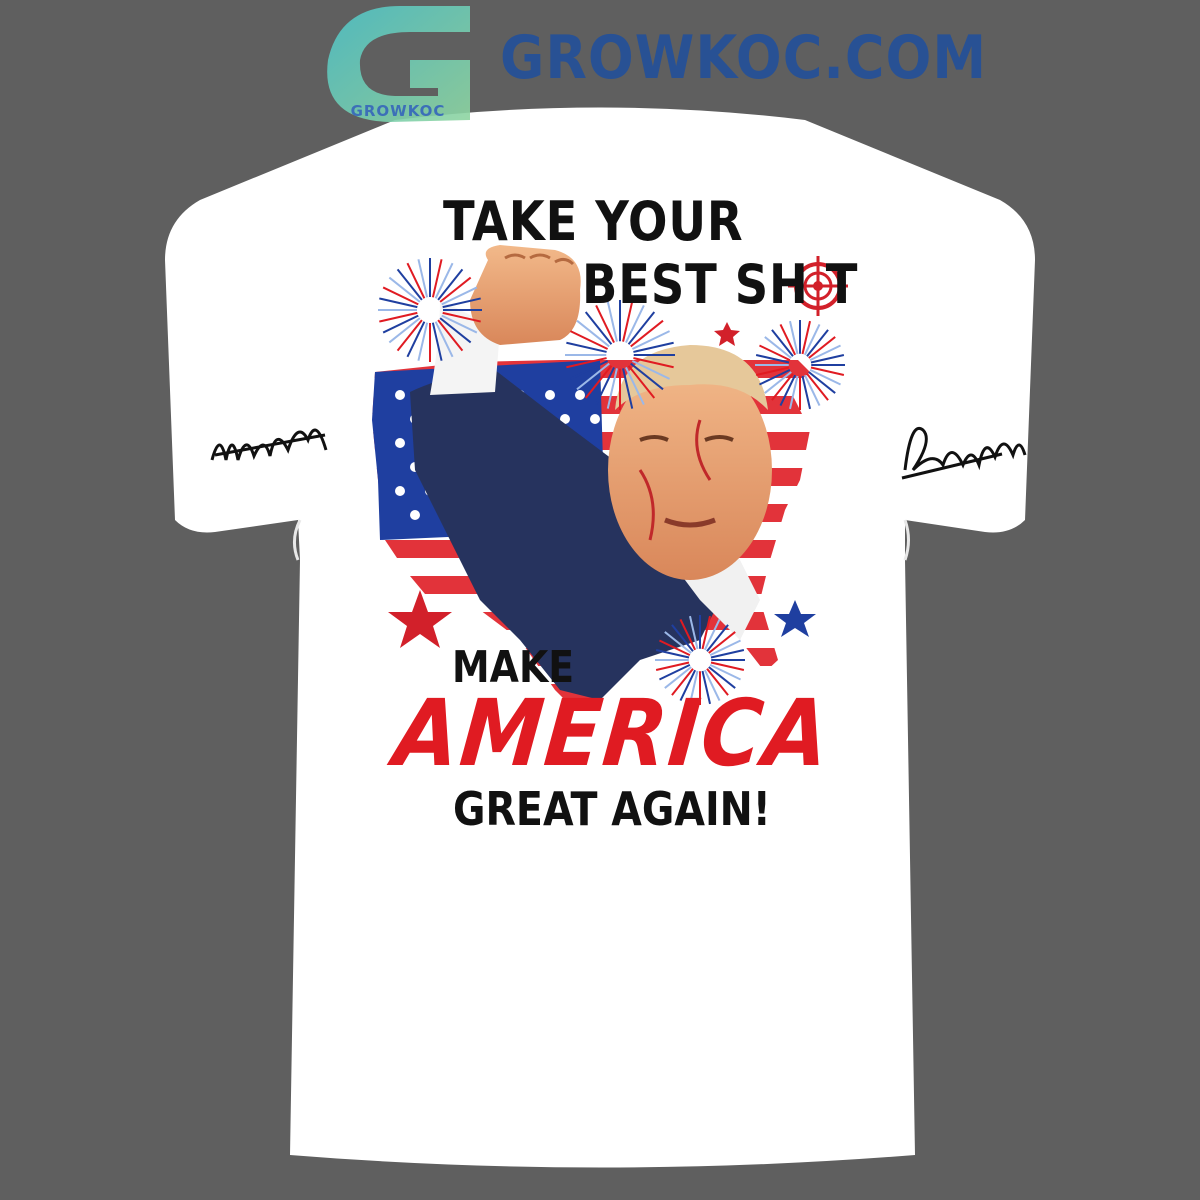 This screenshot has height=1200, width=1200. What do you see at coordinates (720, 284) in the screenshot?
I see `headline-line-2: BEST SH T` at bounding box center [720, 284].